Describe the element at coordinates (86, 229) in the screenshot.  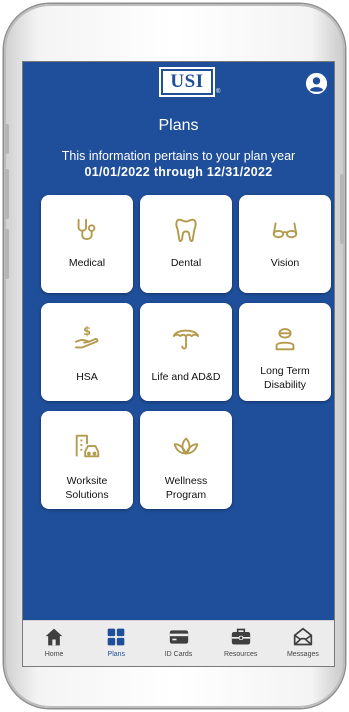
I see `stethoscope-icon` at that location.